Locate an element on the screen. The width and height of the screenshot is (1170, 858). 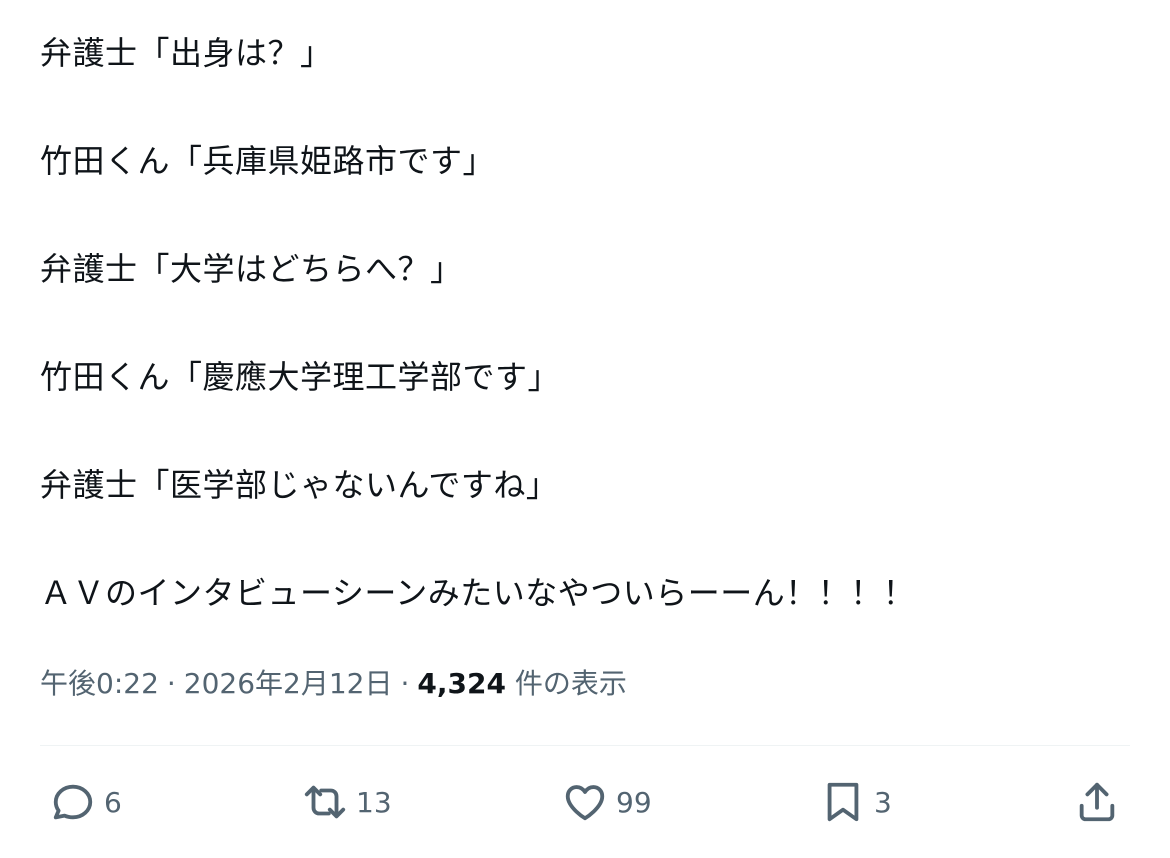
reply-icon is located at coordinates (73, 802).